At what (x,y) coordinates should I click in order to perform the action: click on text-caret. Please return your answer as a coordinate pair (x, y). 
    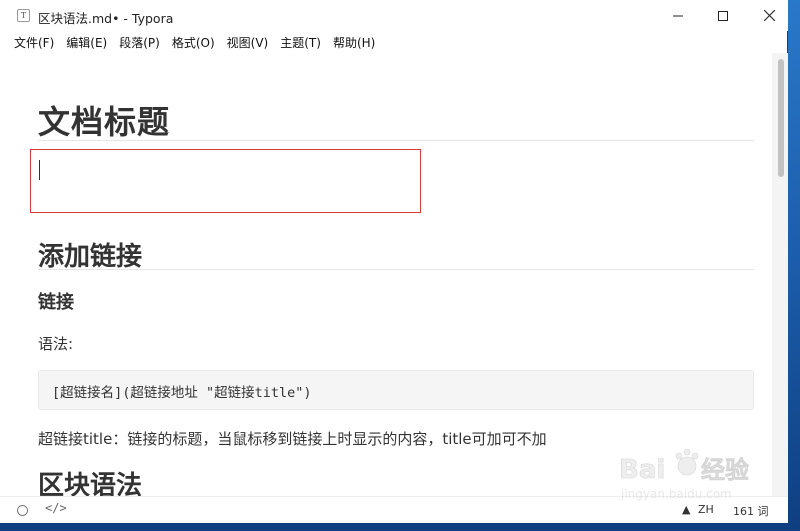
    Looking at the image, I should click on (39, 170).